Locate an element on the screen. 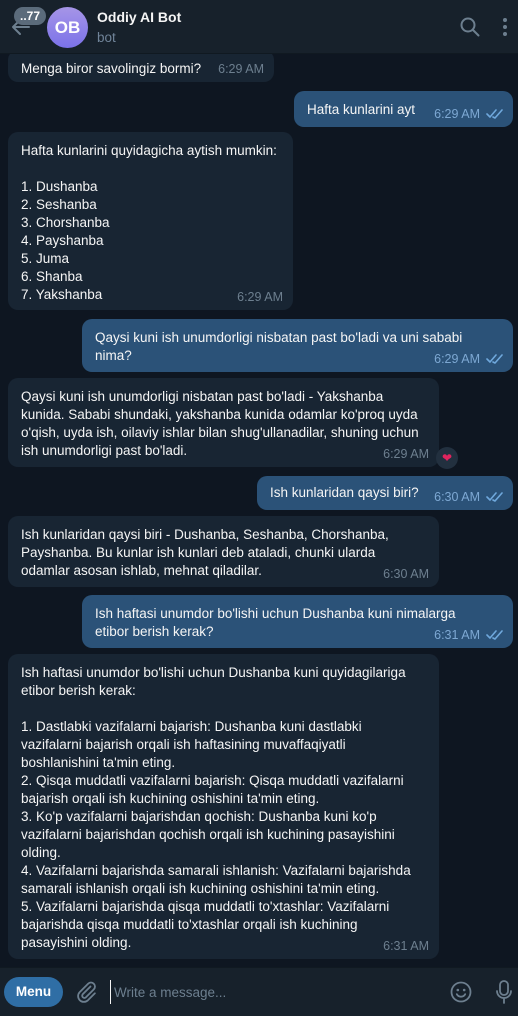  message-outgoing: Hafta kunlarini ayt 6:29 AM is located at coordinates (403, 109).